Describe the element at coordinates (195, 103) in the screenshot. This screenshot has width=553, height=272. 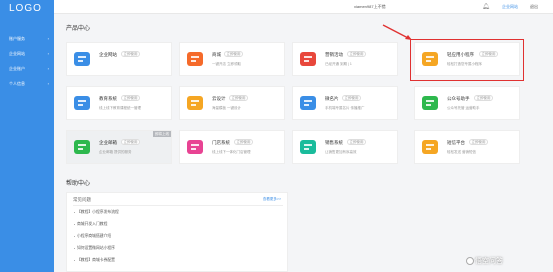
I see `cloud-design-icon` at that location.